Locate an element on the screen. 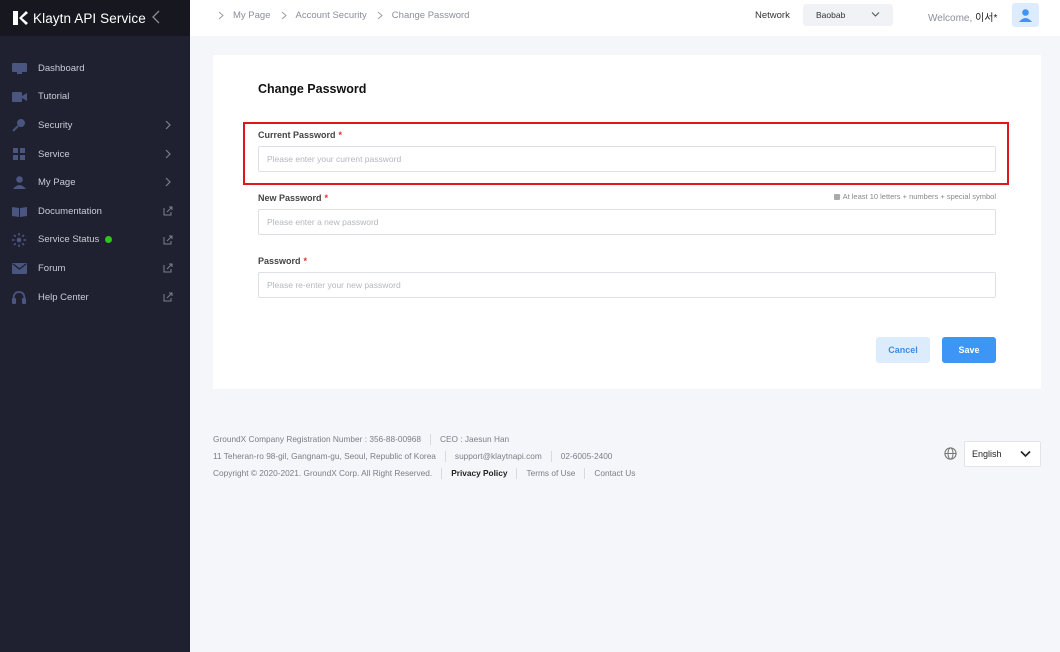 The height and width of the screenshot is (652, 1060). confirm-password-label-text: Password is located at coordinates (279, 261).